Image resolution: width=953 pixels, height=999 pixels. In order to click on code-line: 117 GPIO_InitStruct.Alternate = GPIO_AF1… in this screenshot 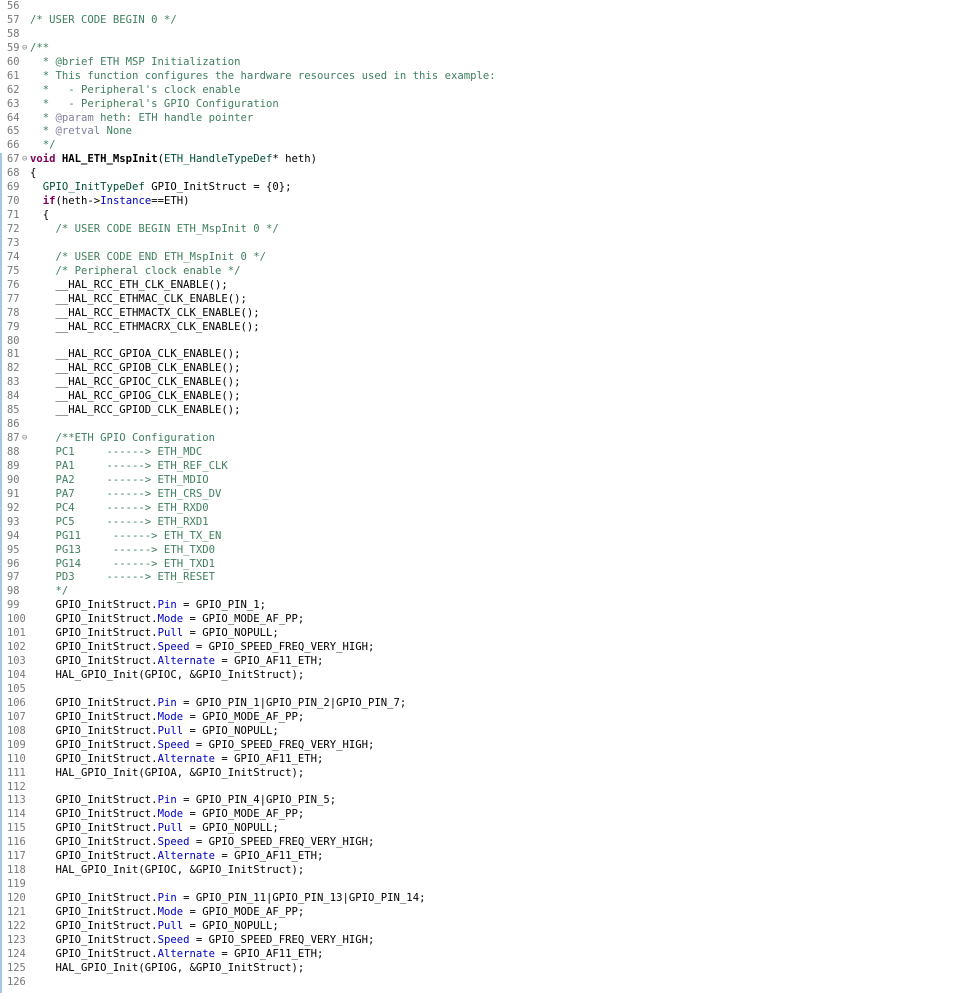, I will do `click(476, 857)`.